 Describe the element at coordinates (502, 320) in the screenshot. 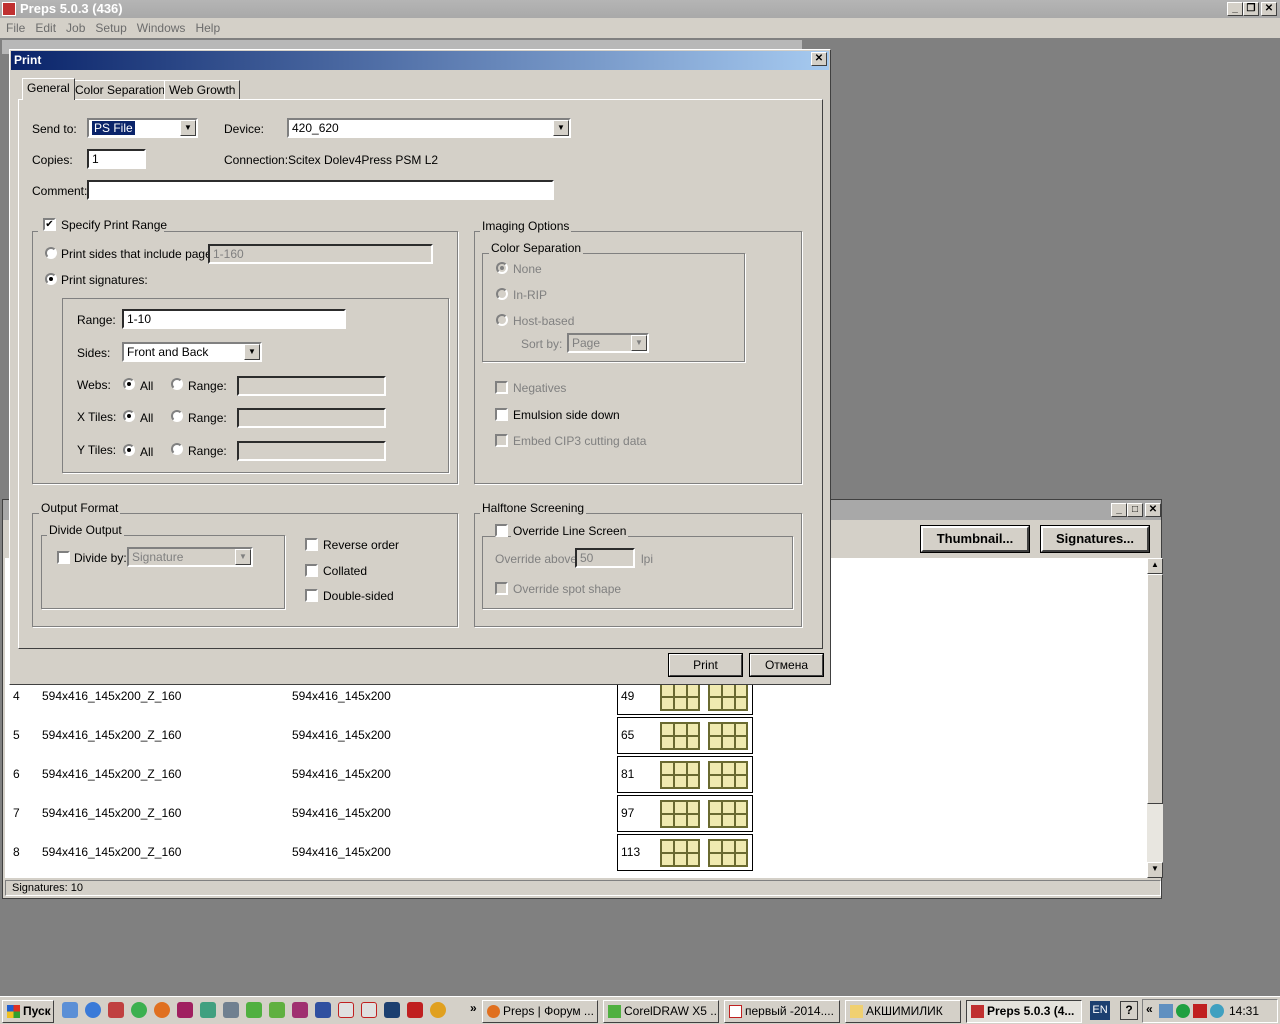

I see `hostbased-radio` at that location.